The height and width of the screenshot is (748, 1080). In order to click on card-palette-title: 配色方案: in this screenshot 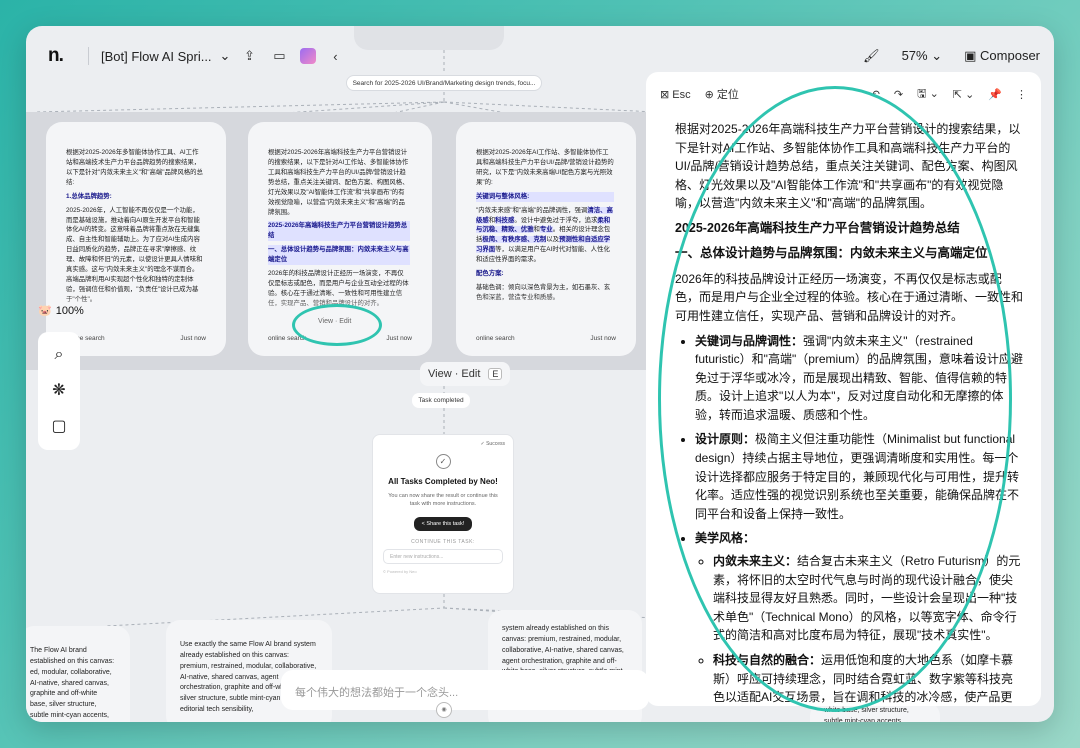, I will do `click(490, 274)`.